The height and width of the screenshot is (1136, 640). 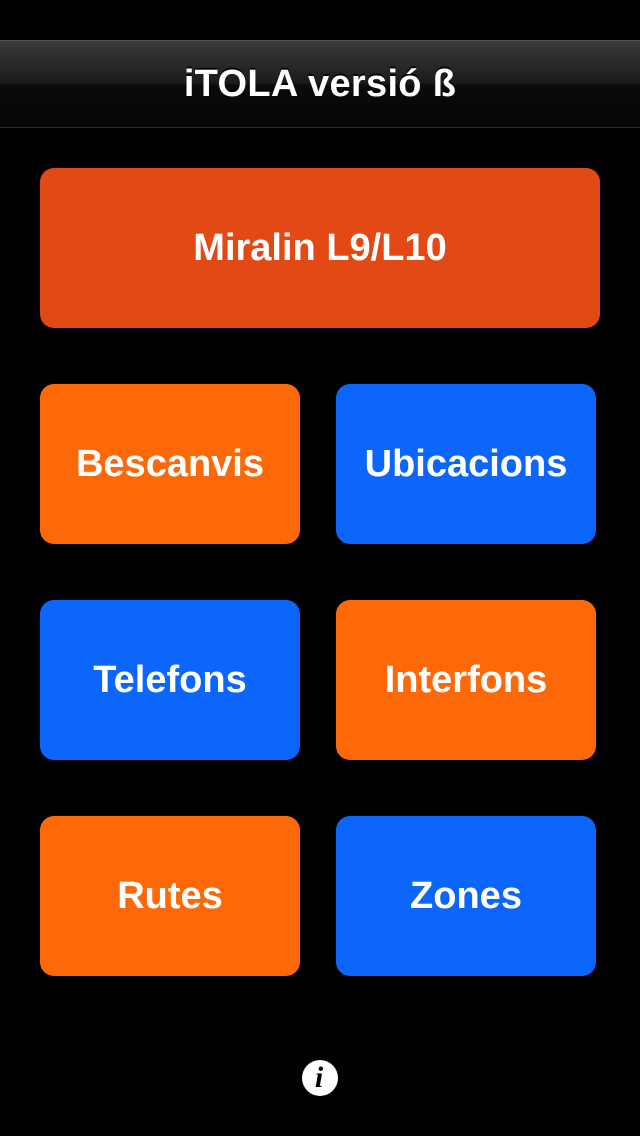 I want to click on page-title: iTOLA versió ß, so click(x=320, y=83).